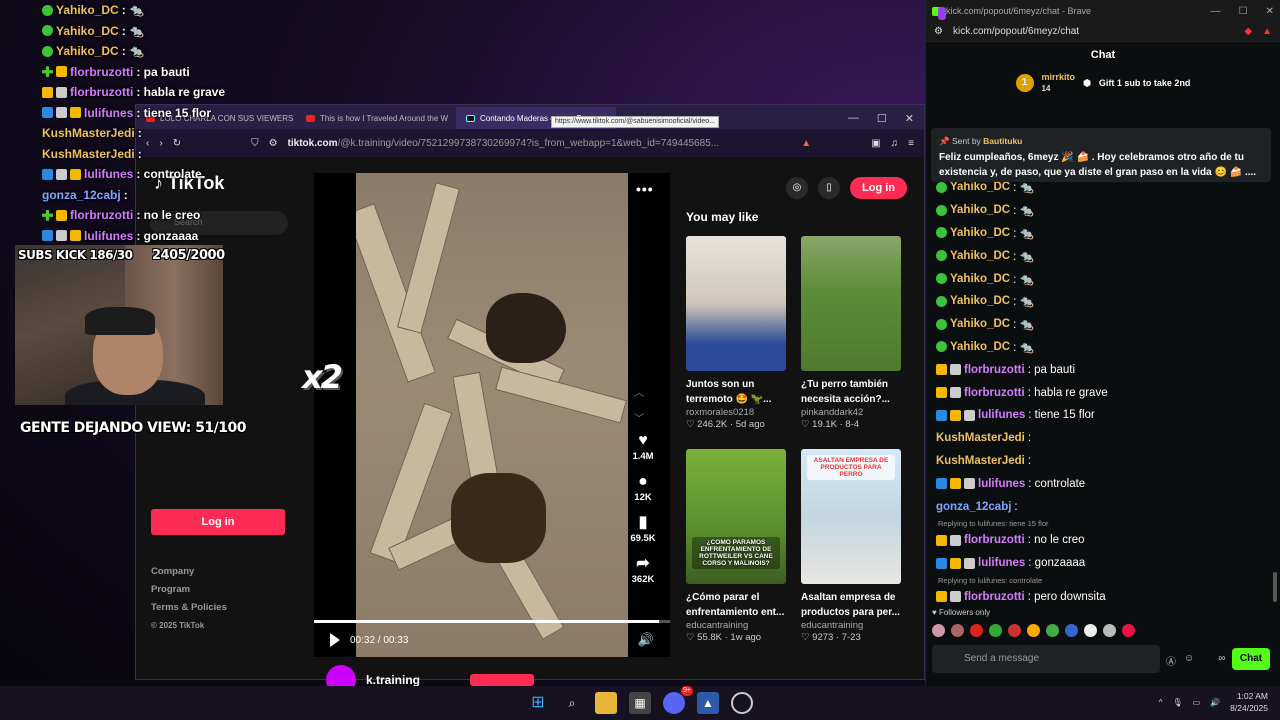 The width and height of the screenshot is (1280, 720). I want to click on network-icon: ▭, so click(1197, 702).